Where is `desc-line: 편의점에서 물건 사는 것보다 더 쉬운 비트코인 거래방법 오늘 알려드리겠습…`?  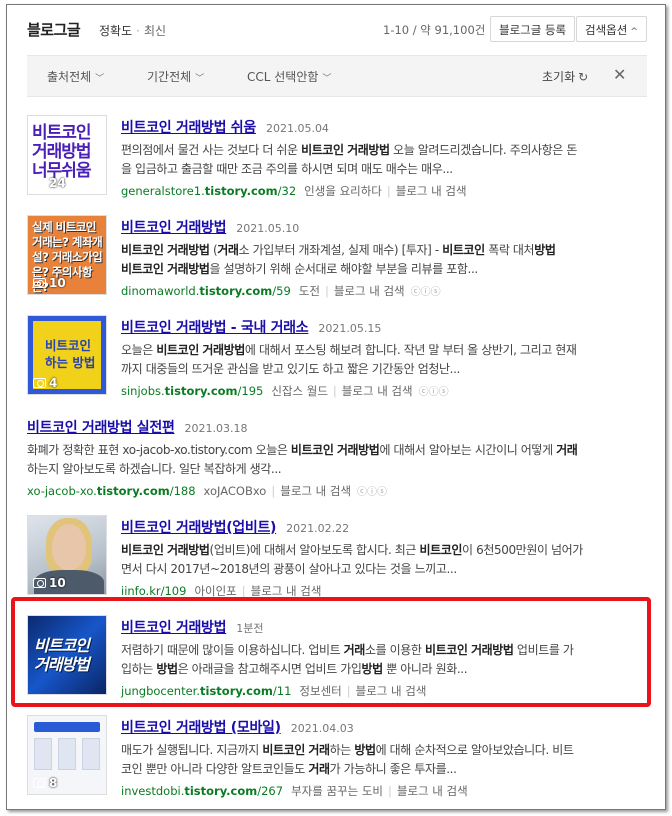 desc-line: 편의점에서 물건 사는 것보다 더 쉬운 비트코인 거래방법 오늘 알려드리겠습… is located at coordinates (349, 150).